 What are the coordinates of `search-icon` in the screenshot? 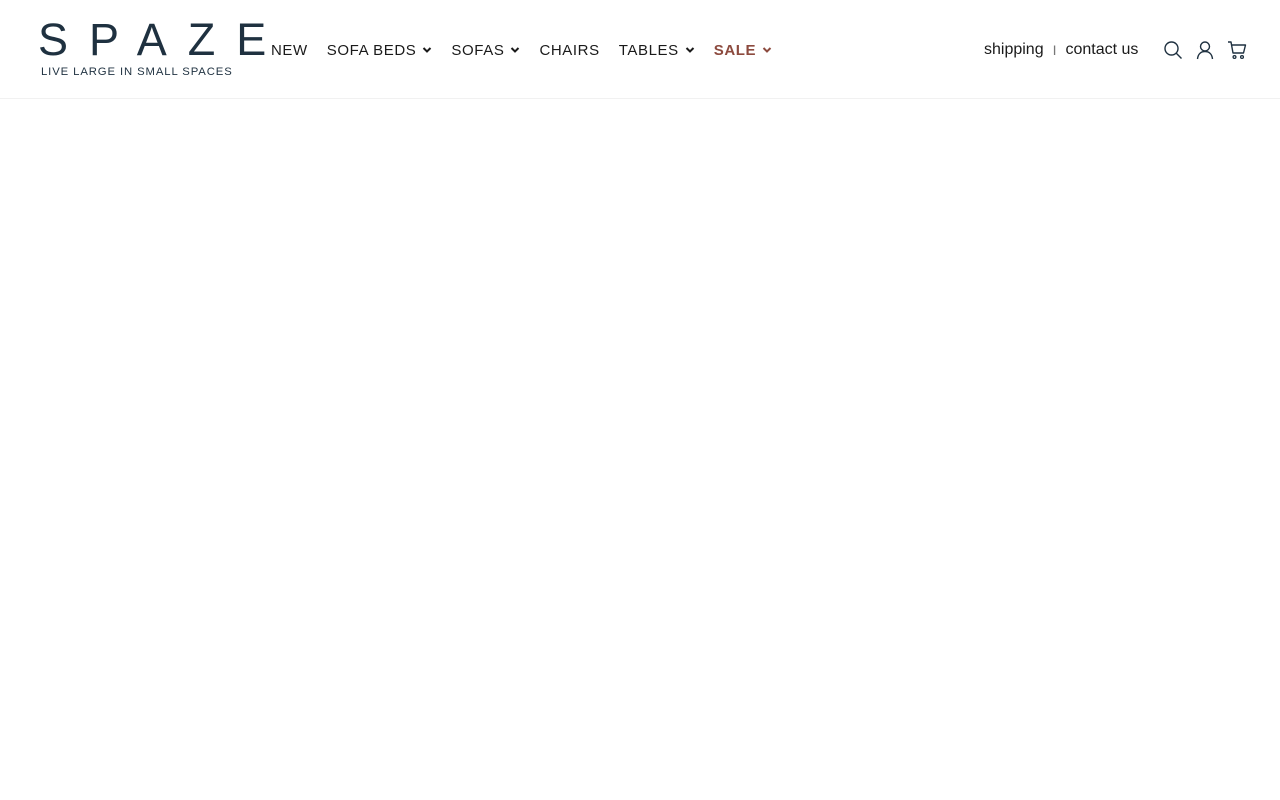 It's located at (1173, 50).